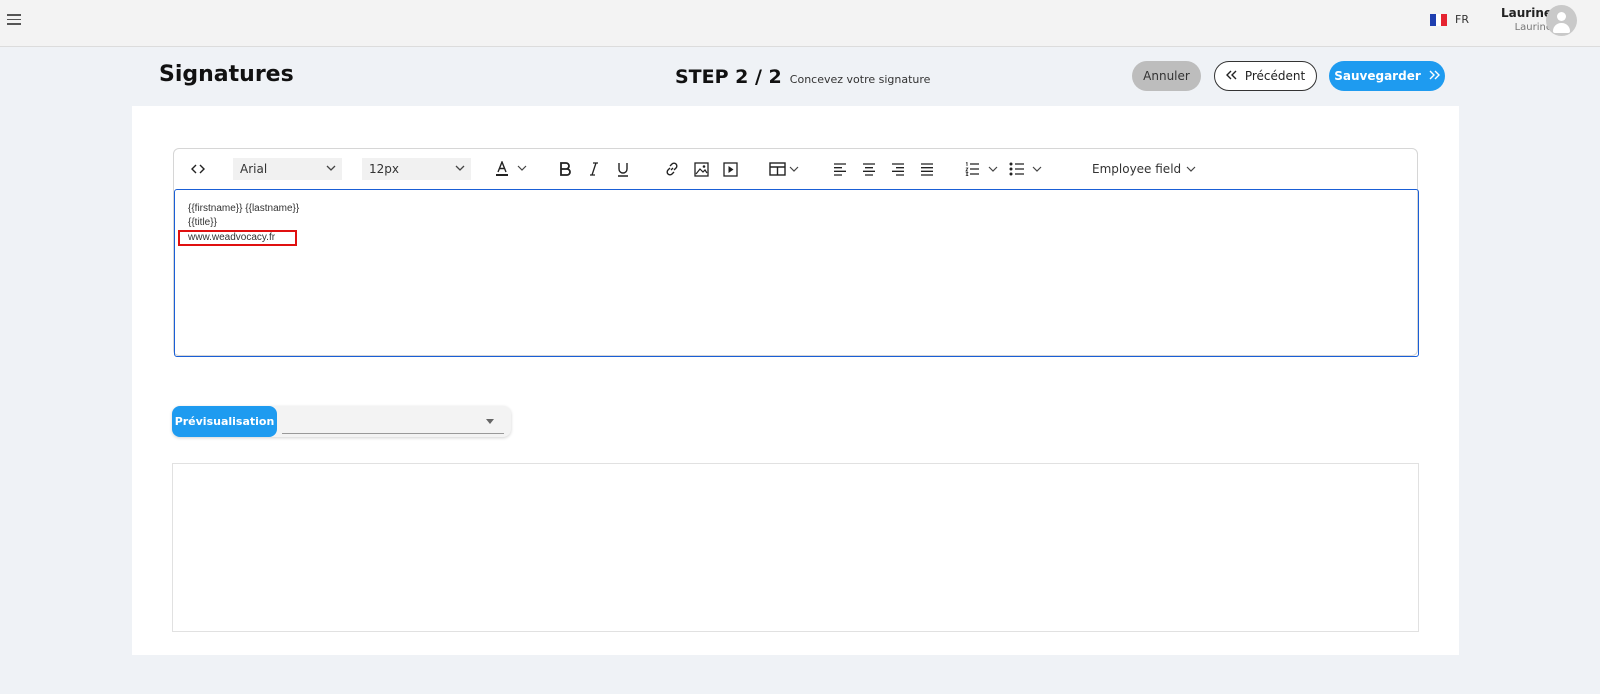  Describe the element at coordinates (730, 169) in the screenshot. I see `video-icon` at that location.